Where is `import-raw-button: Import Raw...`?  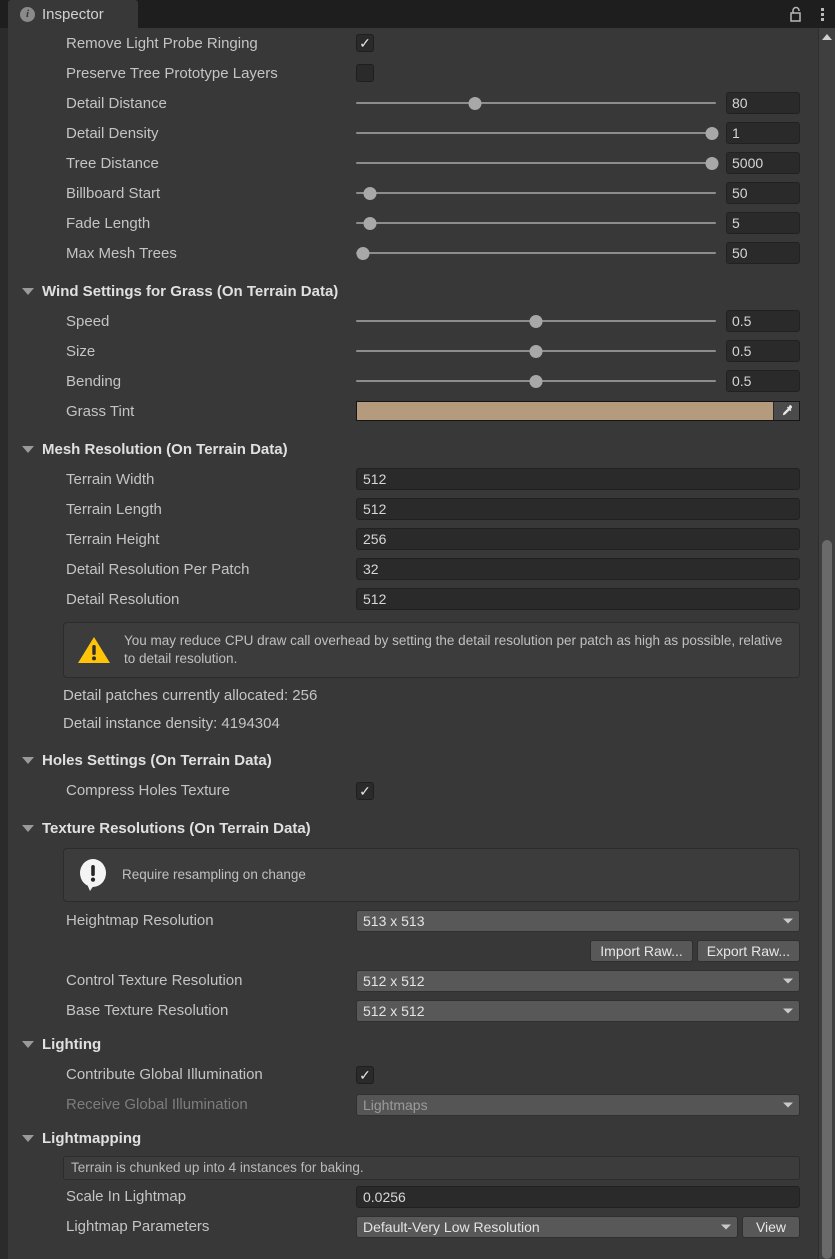
import-raw-button: Import Raw... is located at coordinates (641, 950).